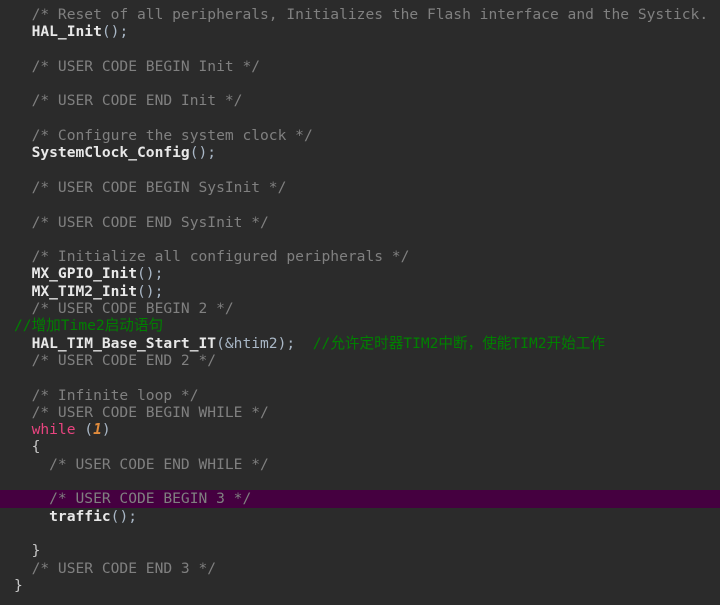  Describe the element at coordinates (27, 447) in the screenshot. I see `code-token: {` at that location.